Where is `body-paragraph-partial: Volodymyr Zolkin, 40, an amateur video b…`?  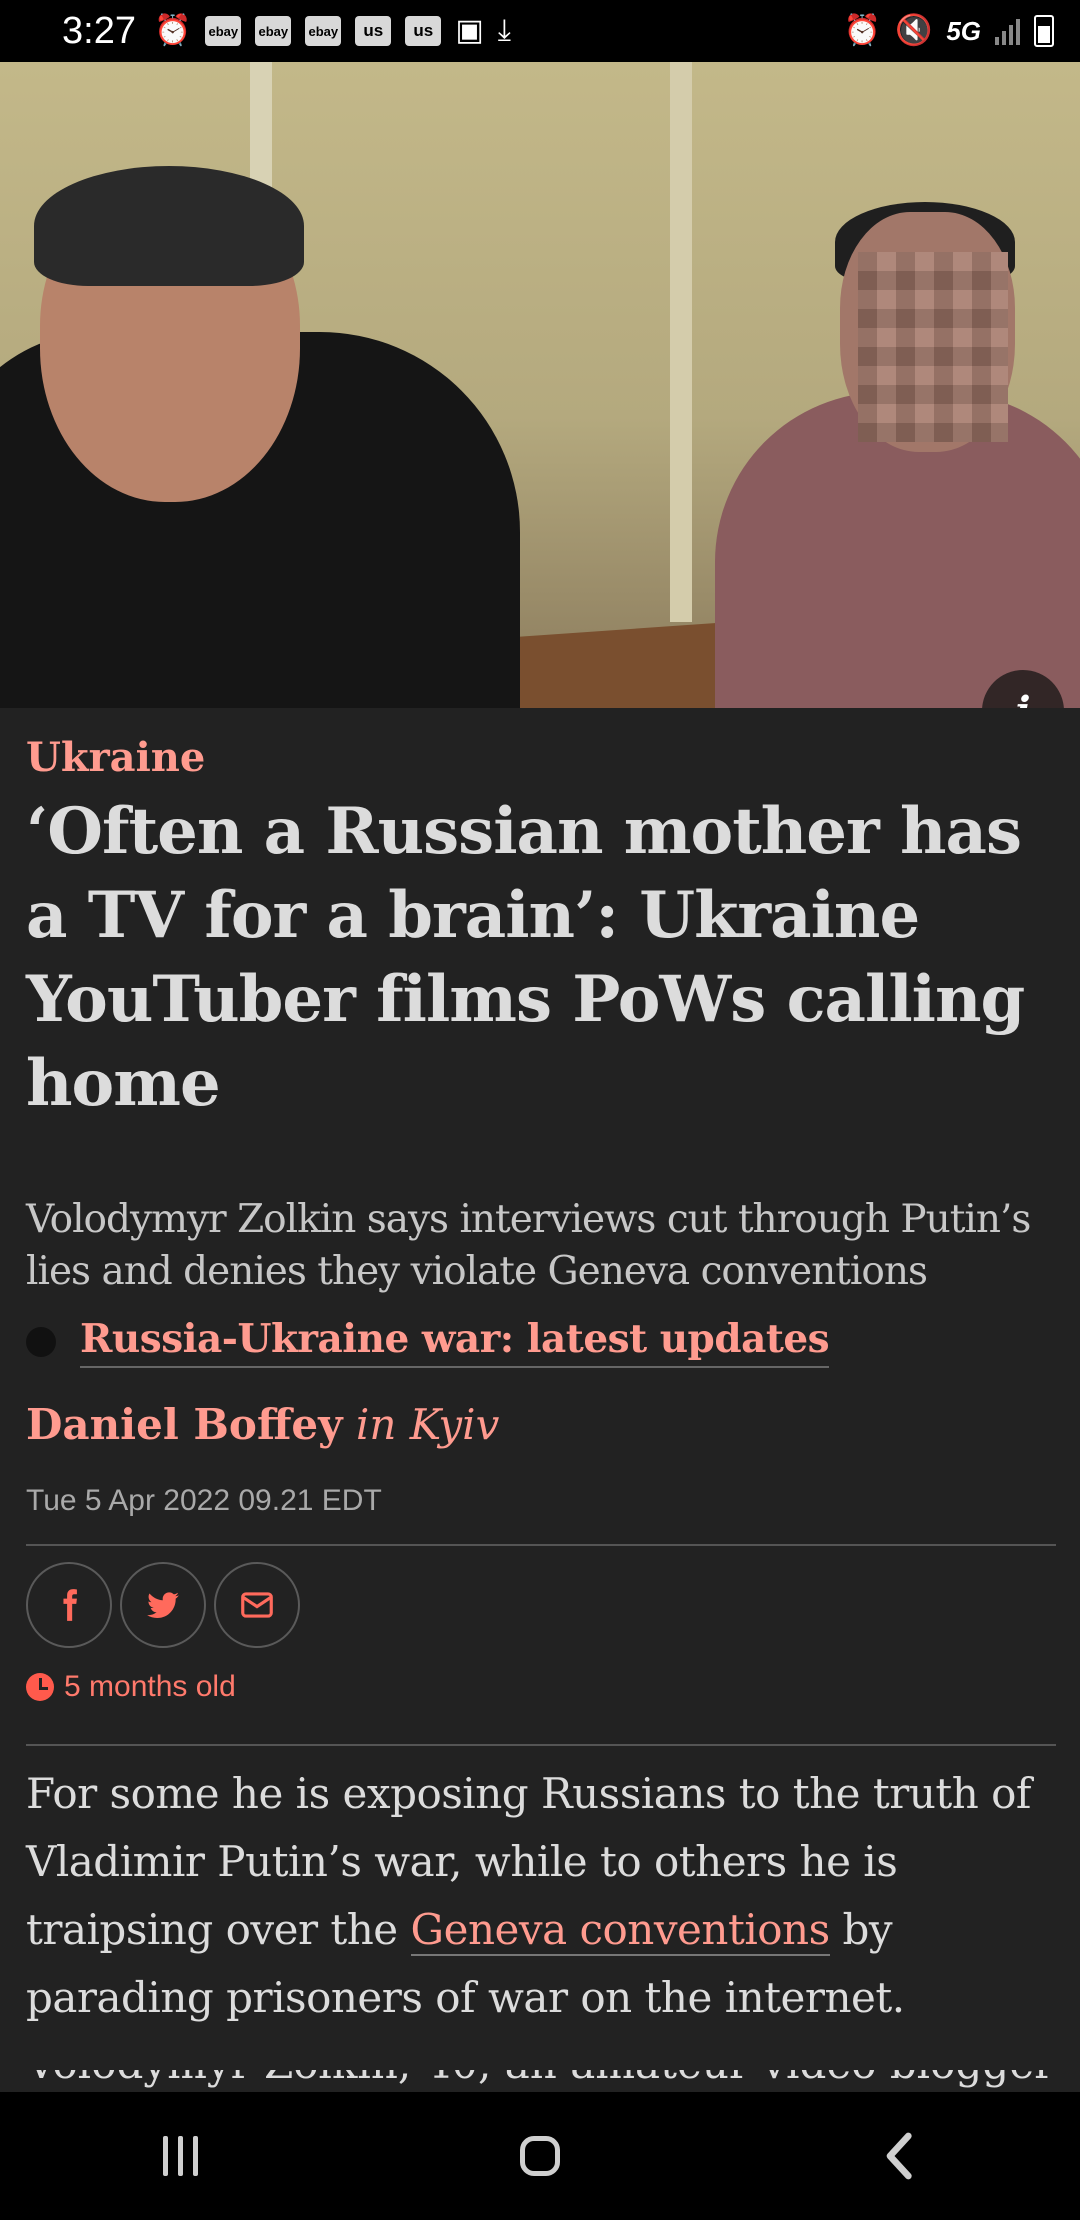
body-paragraph-partial: Volodymyr Zolkin, 40, an amateur video b… is located at coordinates (546, 2081).